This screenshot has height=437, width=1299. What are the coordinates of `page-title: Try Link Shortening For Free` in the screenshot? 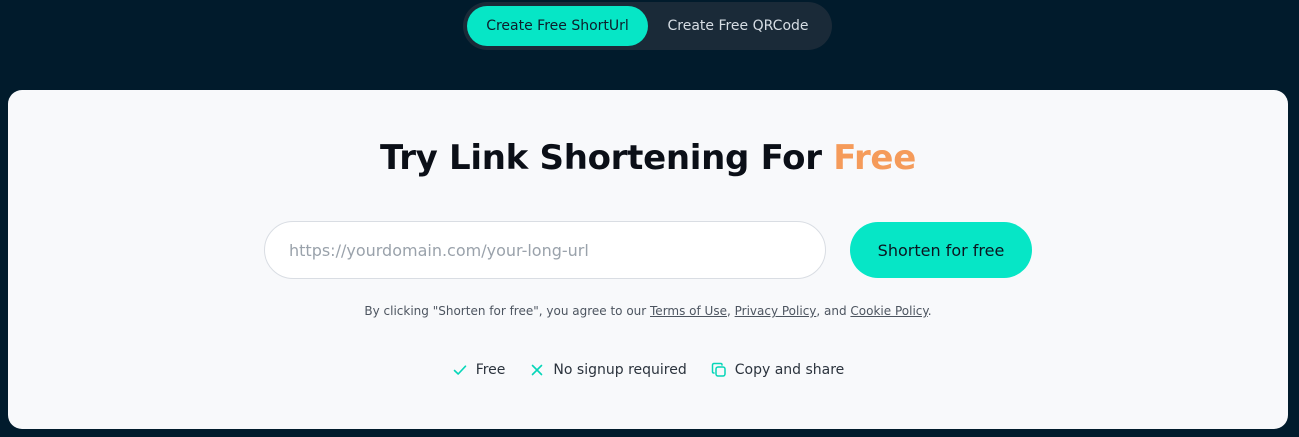 It's located at (648, 158).